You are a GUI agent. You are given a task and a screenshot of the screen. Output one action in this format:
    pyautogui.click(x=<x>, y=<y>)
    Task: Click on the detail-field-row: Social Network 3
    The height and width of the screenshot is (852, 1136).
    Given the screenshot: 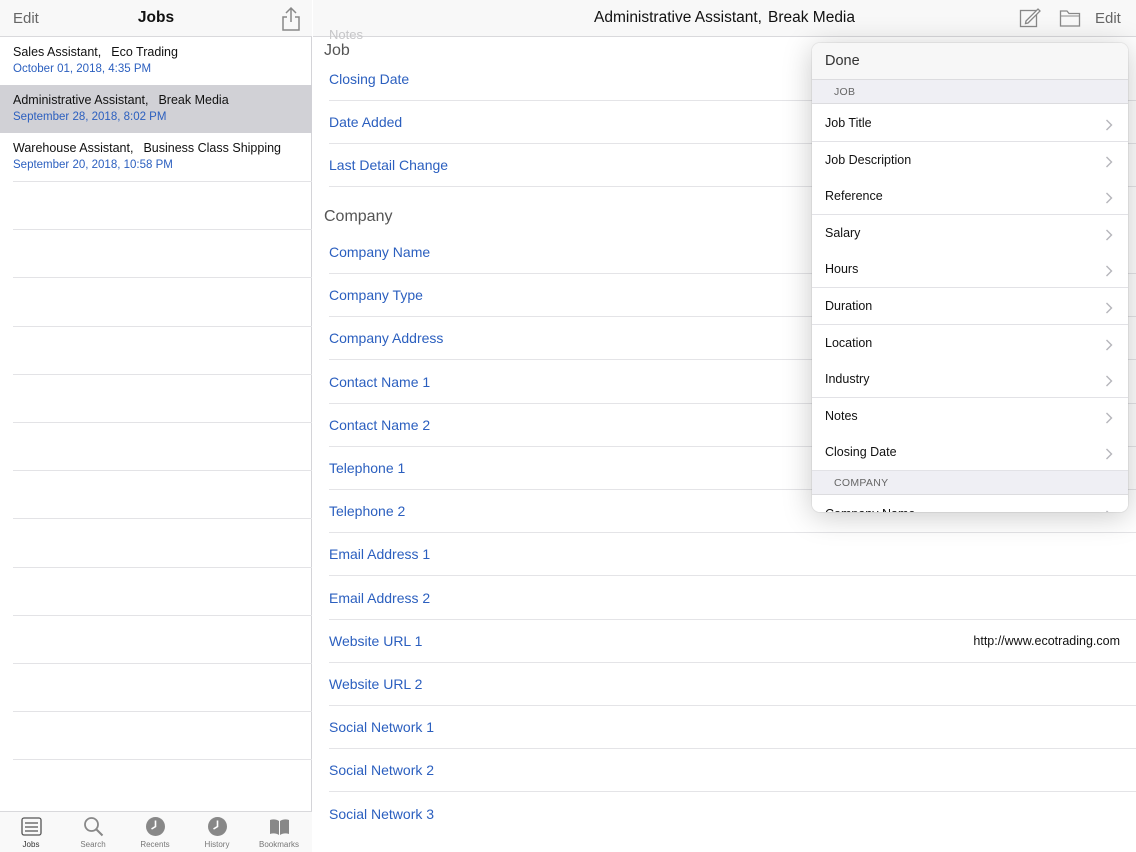 What is the action you would take?
    pyautogui.click(x=732, y=814)
    